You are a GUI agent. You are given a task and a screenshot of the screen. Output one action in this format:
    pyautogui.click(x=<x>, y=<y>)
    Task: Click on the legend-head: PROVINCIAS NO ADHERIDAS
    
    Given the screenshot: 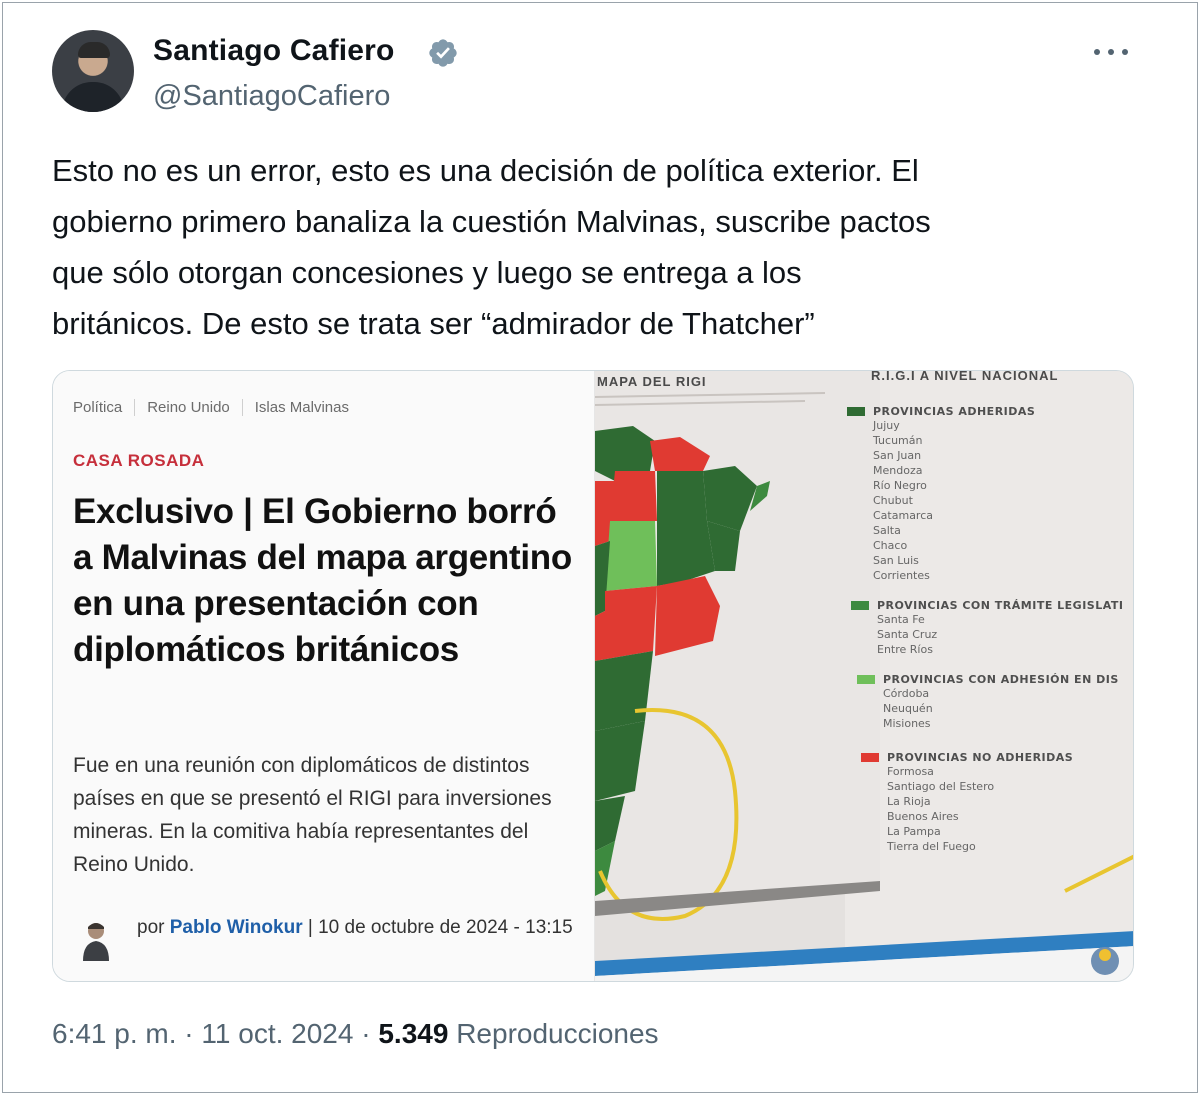 What is the action you would take?
    pyautogui.click(x=967, y=757)
    